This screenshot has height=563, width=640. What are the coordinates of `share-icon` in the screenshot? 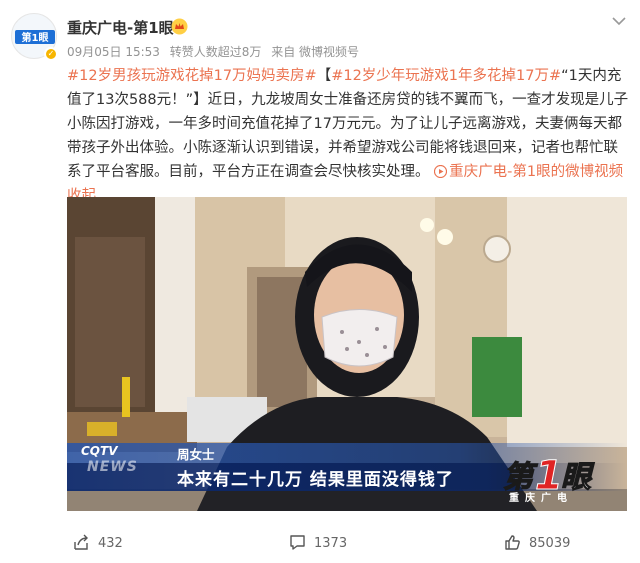 It's located at (81, 542).